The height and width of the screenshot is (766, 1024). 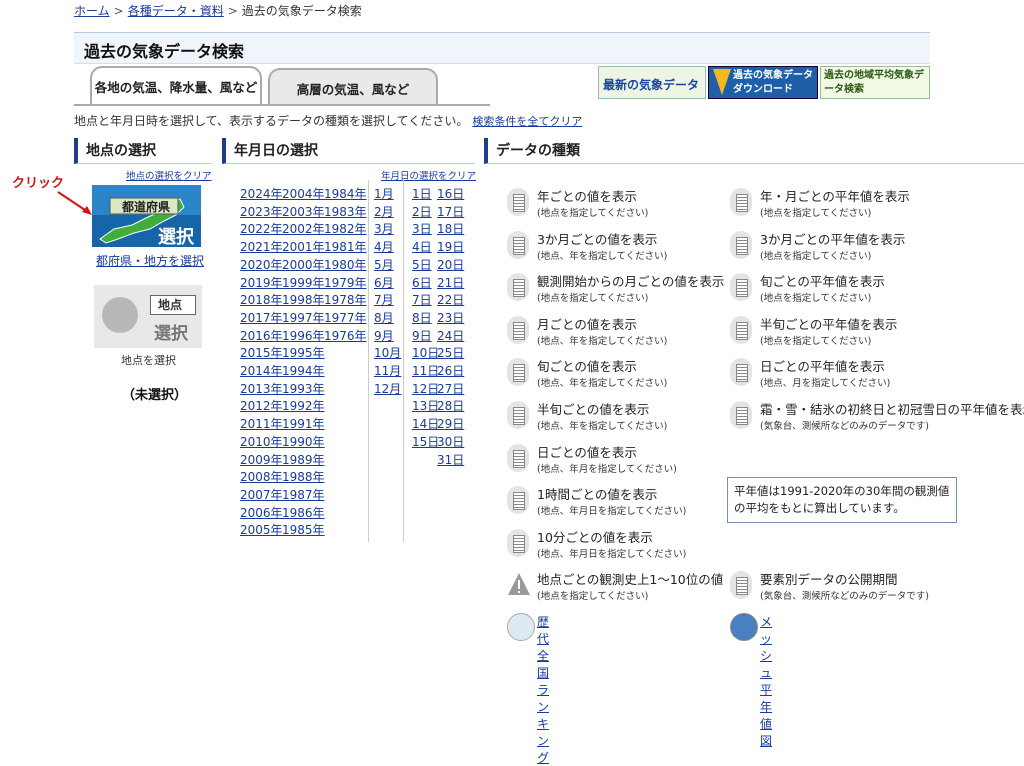 What do you see at coordinates (261, 195) in the screenshot?
I see `year-link: 2024年` at bounding box center [261, 195].